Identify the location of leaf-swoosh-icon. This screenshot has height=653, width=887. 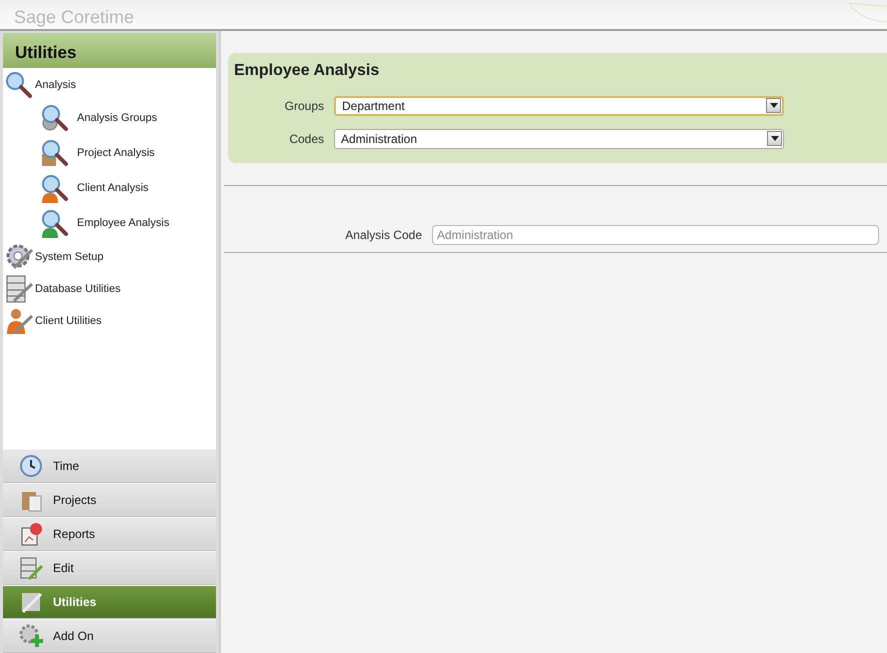
(867, 12).